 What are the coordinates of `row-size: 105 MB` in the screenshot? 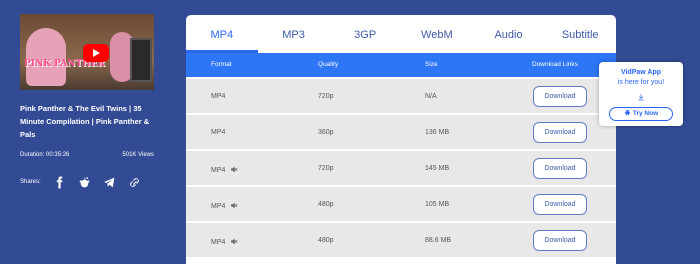 It's located at (437, 204).